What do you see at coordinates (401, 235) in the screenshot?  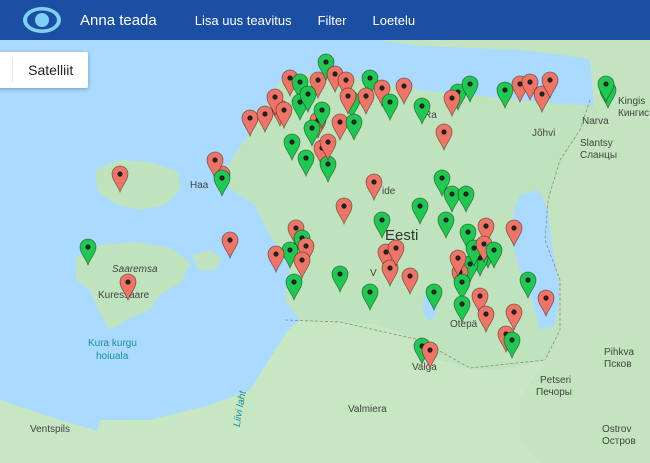 I see `label-eesti: Eesti` at bounding box center [401, 235].